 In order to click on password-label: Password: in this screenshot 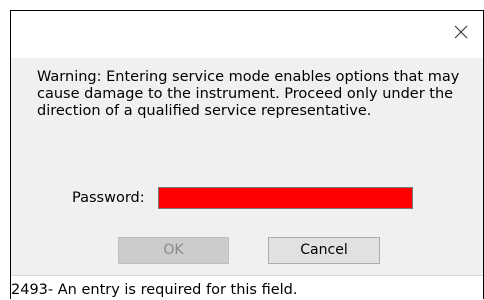, I will do `click(108, 198)`.